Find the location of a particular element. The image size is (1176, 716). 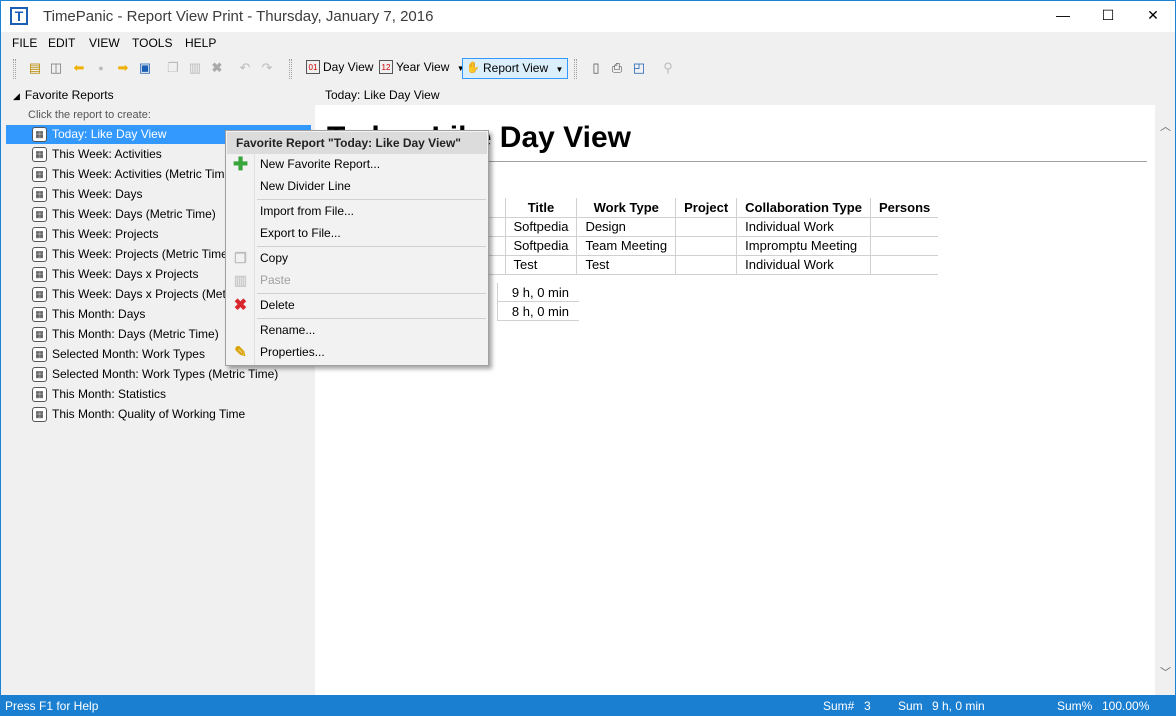

add-icon: ✚ is located at coordinates (240, 164).